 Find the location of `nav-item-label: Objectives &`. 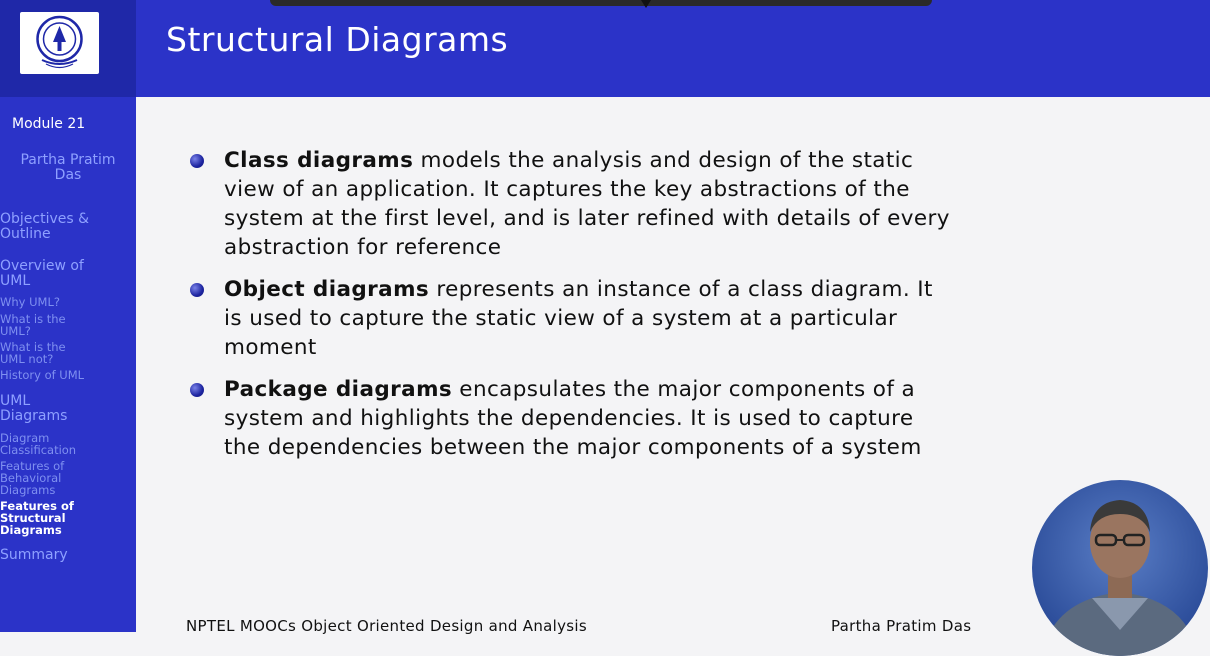

nav-item-label: Objectives & is located at coordinates (45, 219).